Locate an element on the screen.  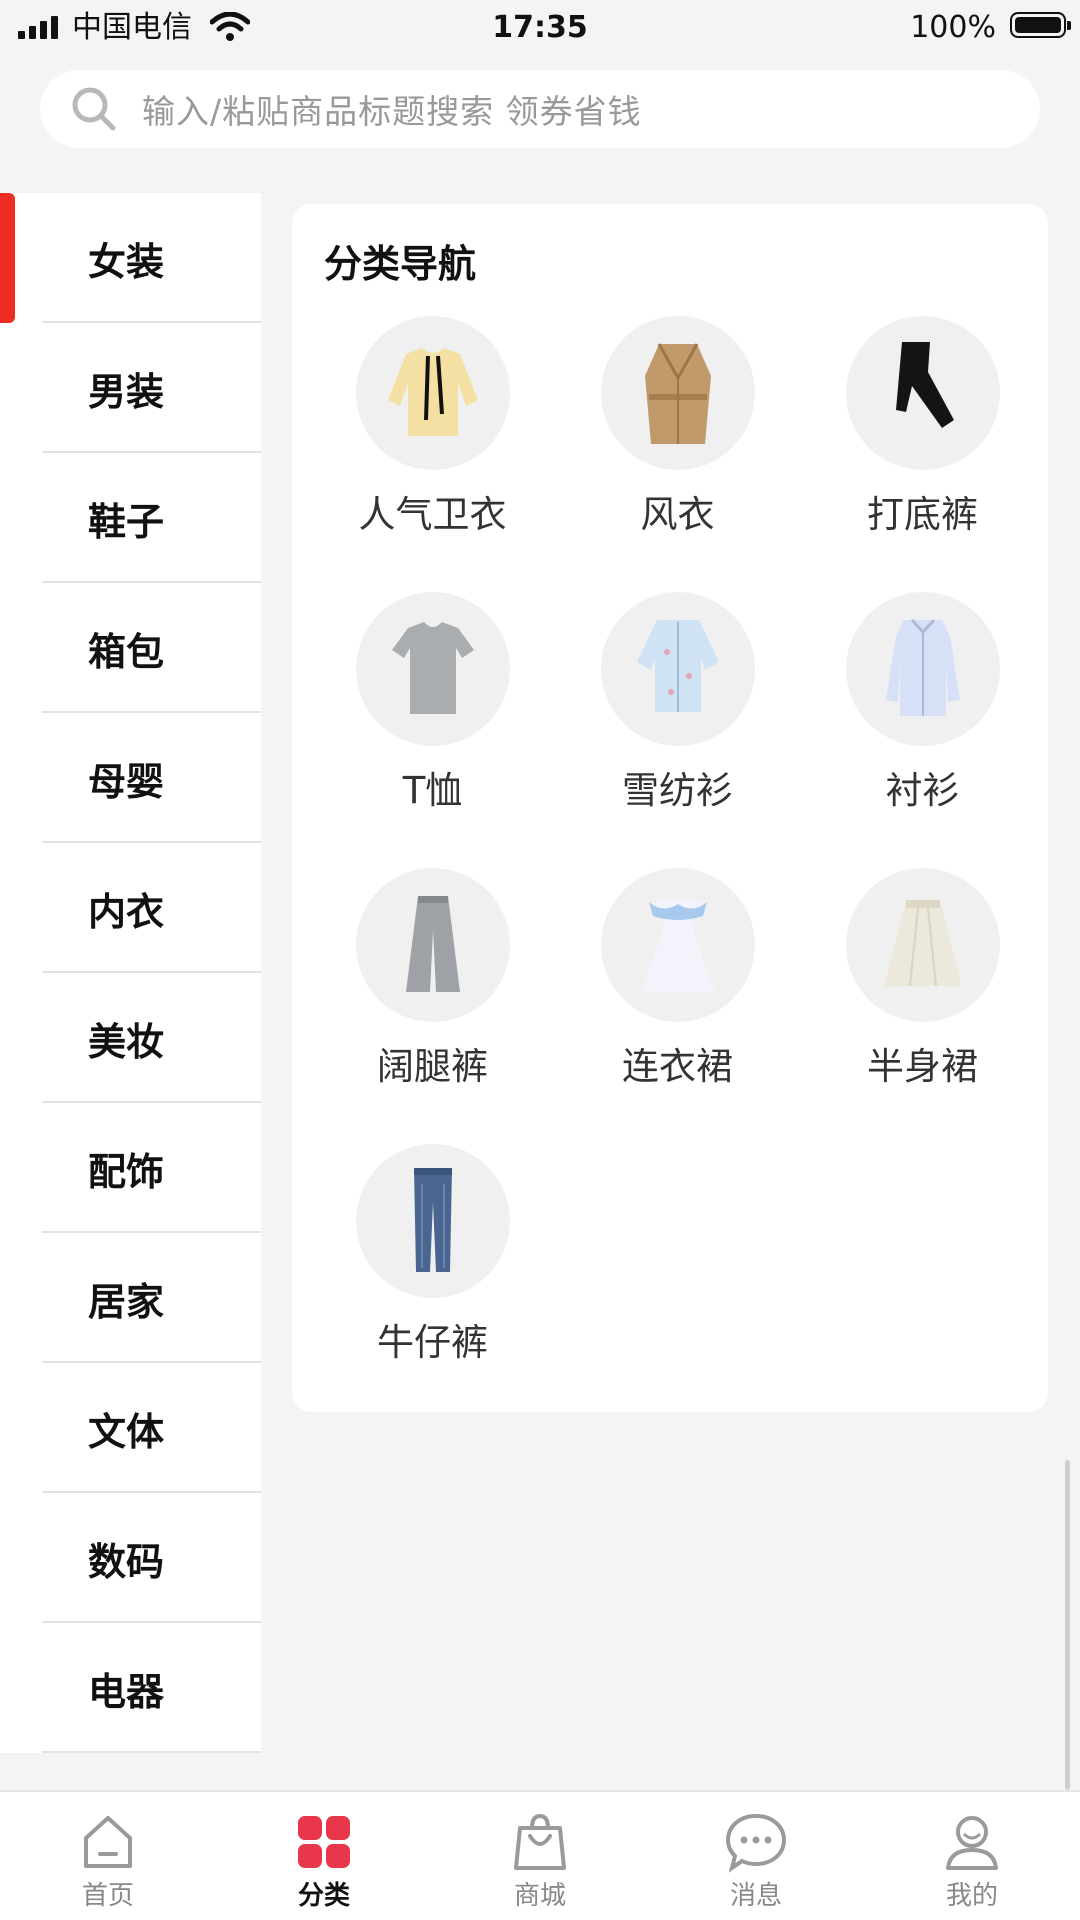
status-bar: 中国电信 17:35 100% is located at coordinates (540, 28).